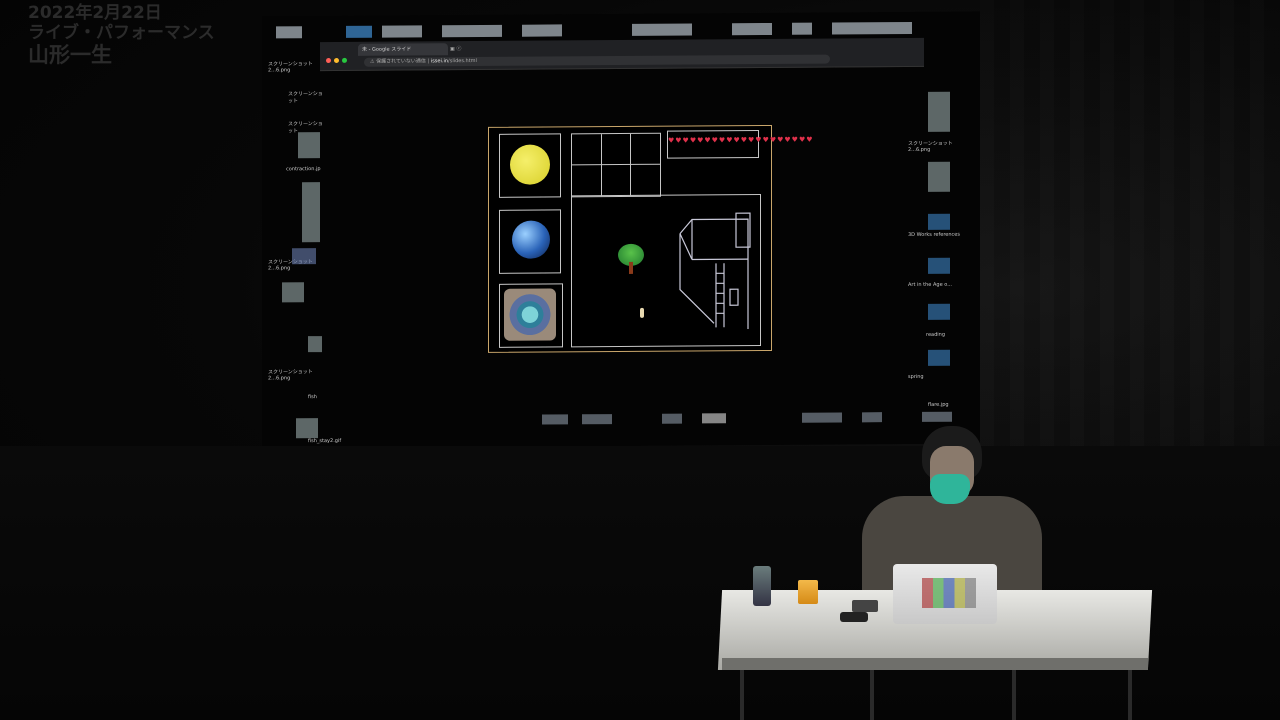  Describe the element at coordinates (854, 617) in the screenshot. I see `microphone` at that location.